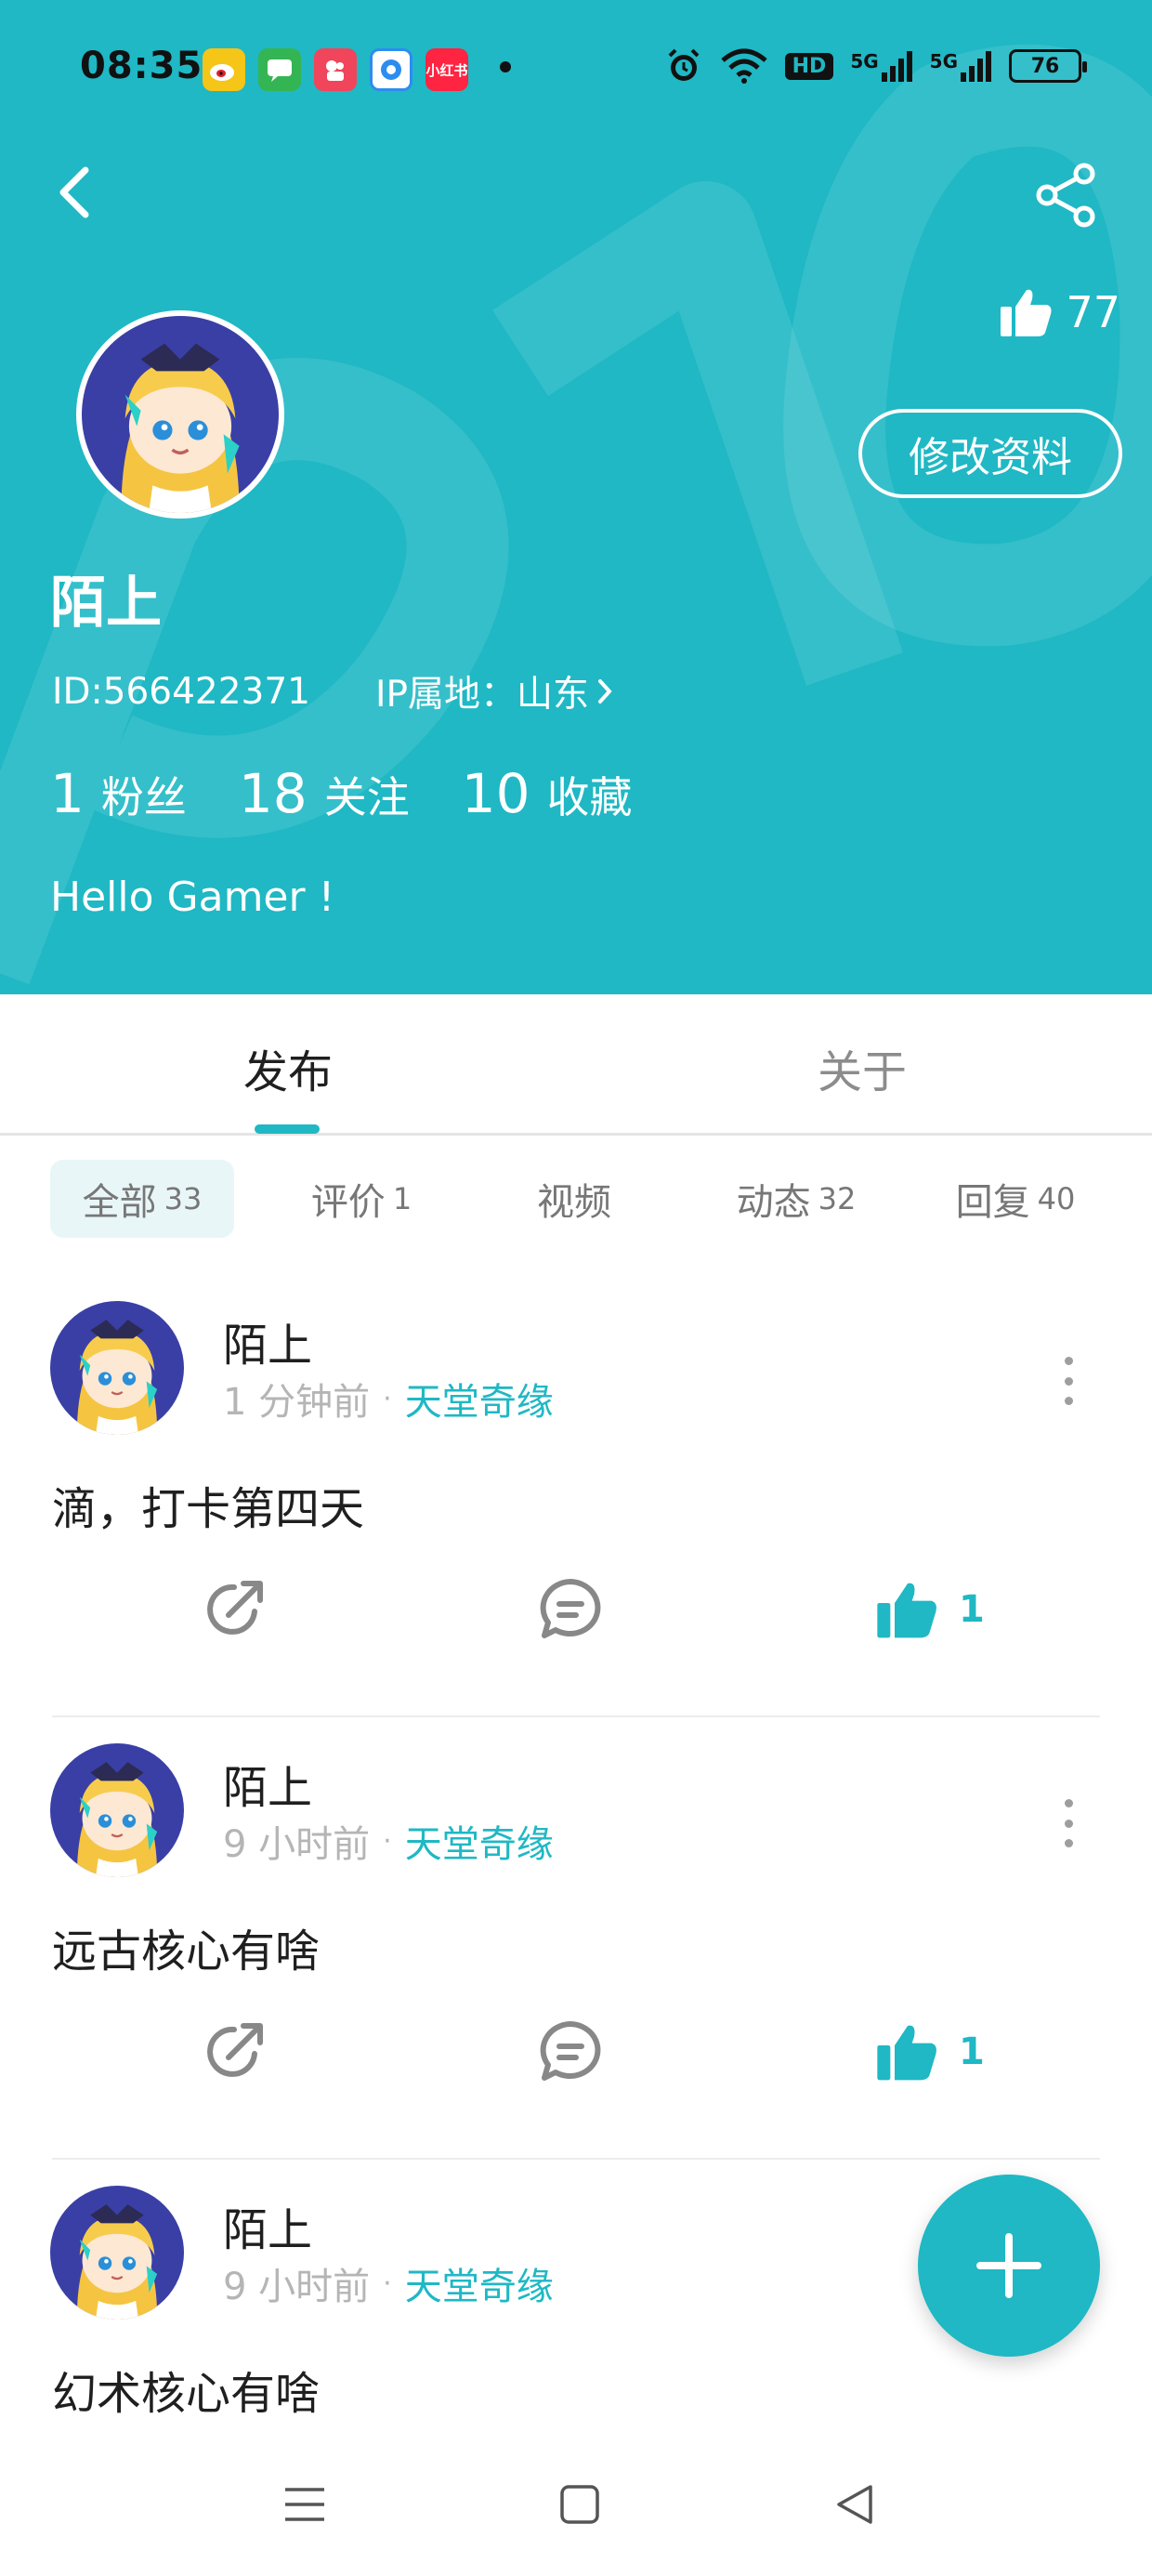 The width and height of the screenshot is (1152, 2576). Describe the element at coordinates (961, 66) in the screenshot. I see `signal-5g-icon-2: 5G` at that location.